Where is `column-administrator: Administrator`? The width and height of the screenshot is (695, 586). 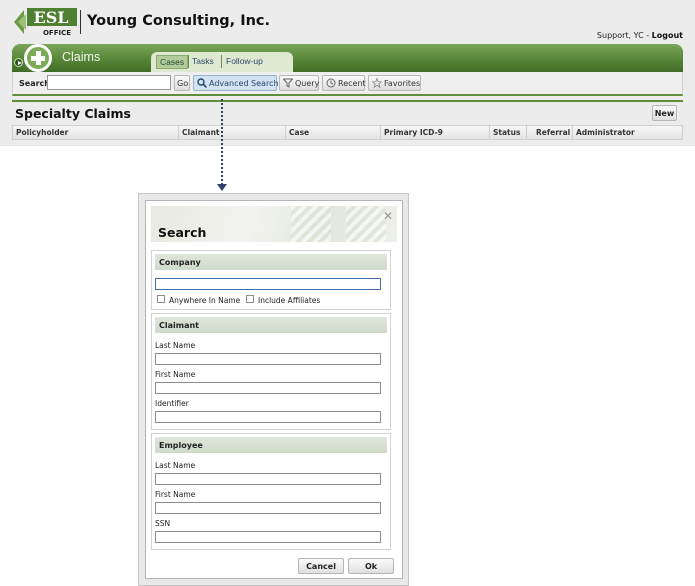
column-administrator: Administrator is located at coordinates (603, 133).